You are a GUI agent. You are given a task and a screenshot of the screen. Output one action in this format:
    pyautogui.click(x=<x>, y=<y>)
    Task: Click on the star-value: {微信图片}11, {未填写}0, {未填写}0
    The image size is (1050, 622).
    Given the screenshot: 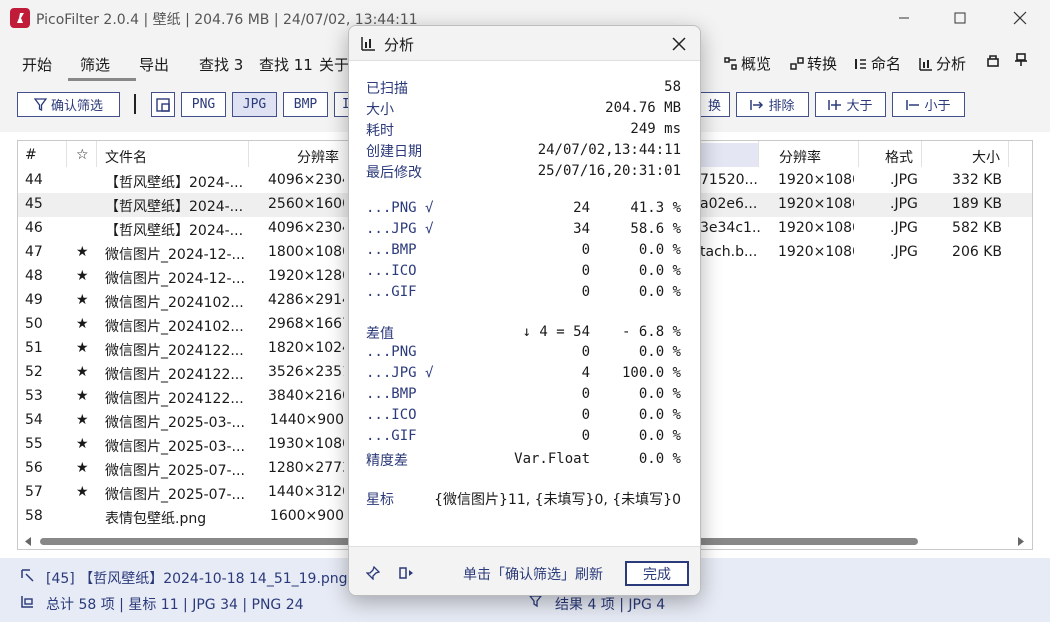 What is the action you would take?
    pyautogui.click(x=557, y=500)
    